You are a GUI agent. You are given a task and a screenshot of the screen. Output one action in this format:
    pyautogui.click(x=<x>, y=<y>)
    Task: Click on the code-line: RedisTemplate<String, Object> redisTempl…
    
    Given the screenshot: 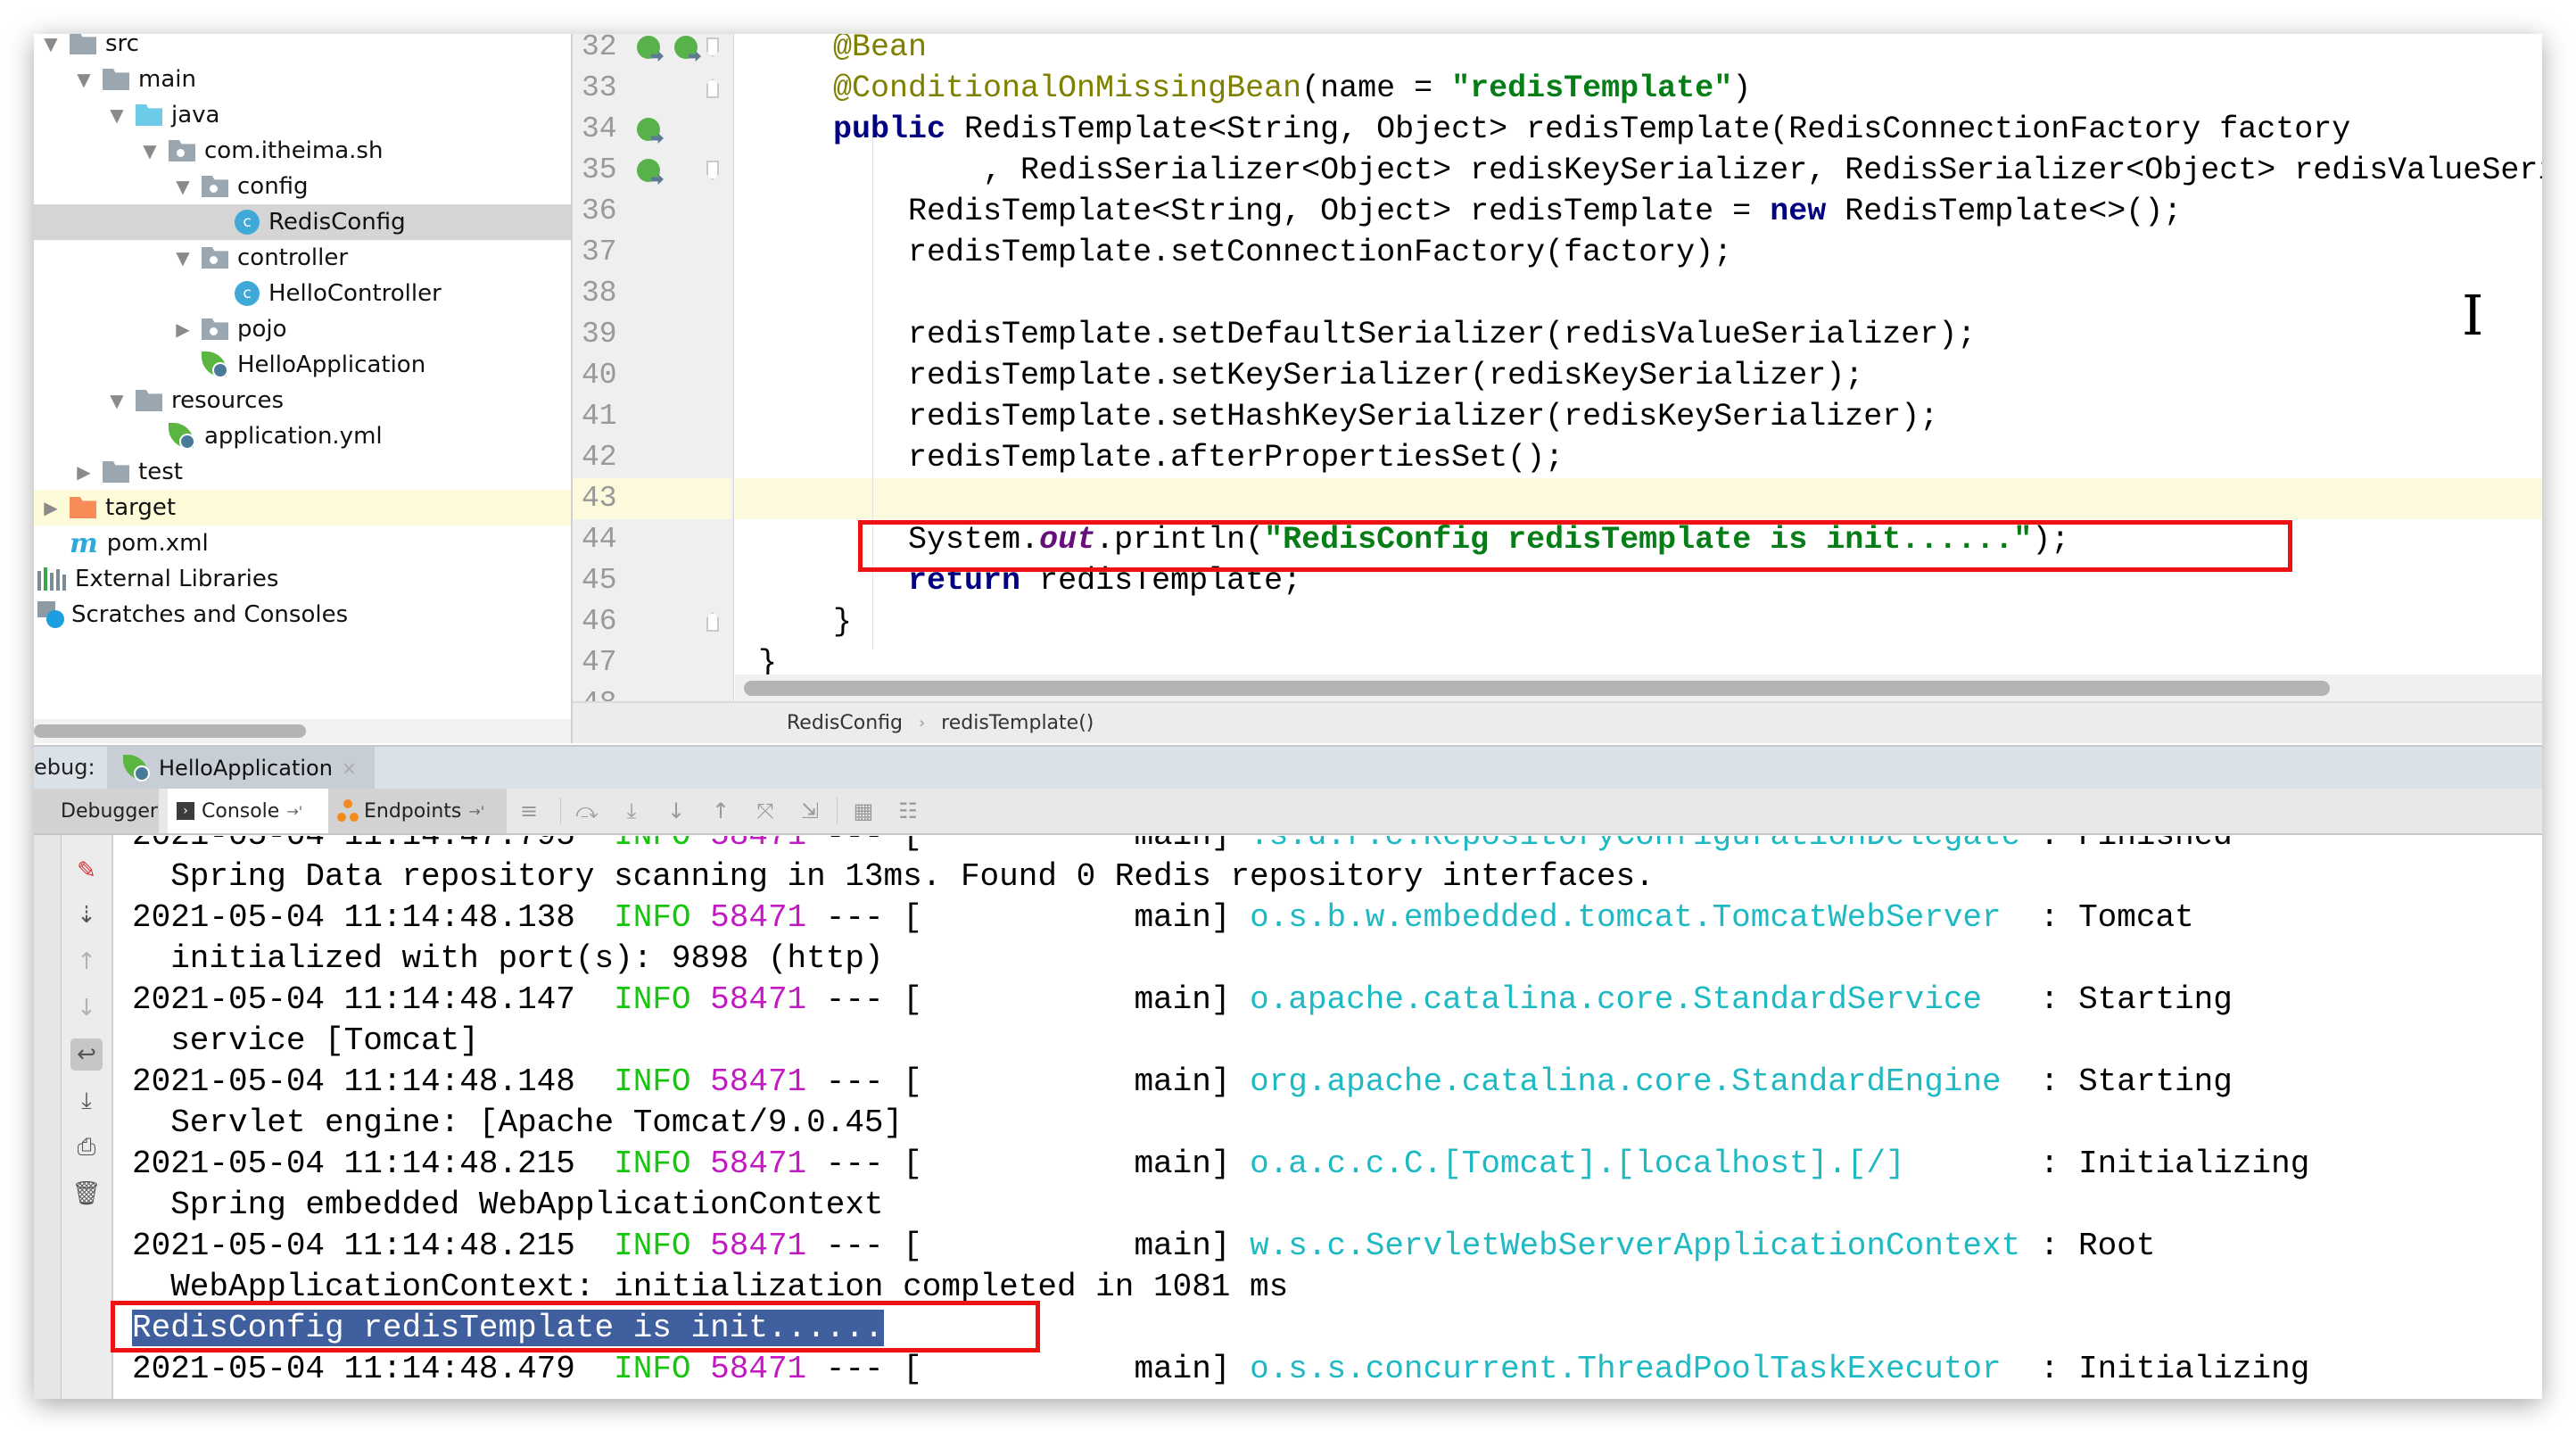 What is the action you would take?
    pyautogui.click(x=1470, y=211)
    